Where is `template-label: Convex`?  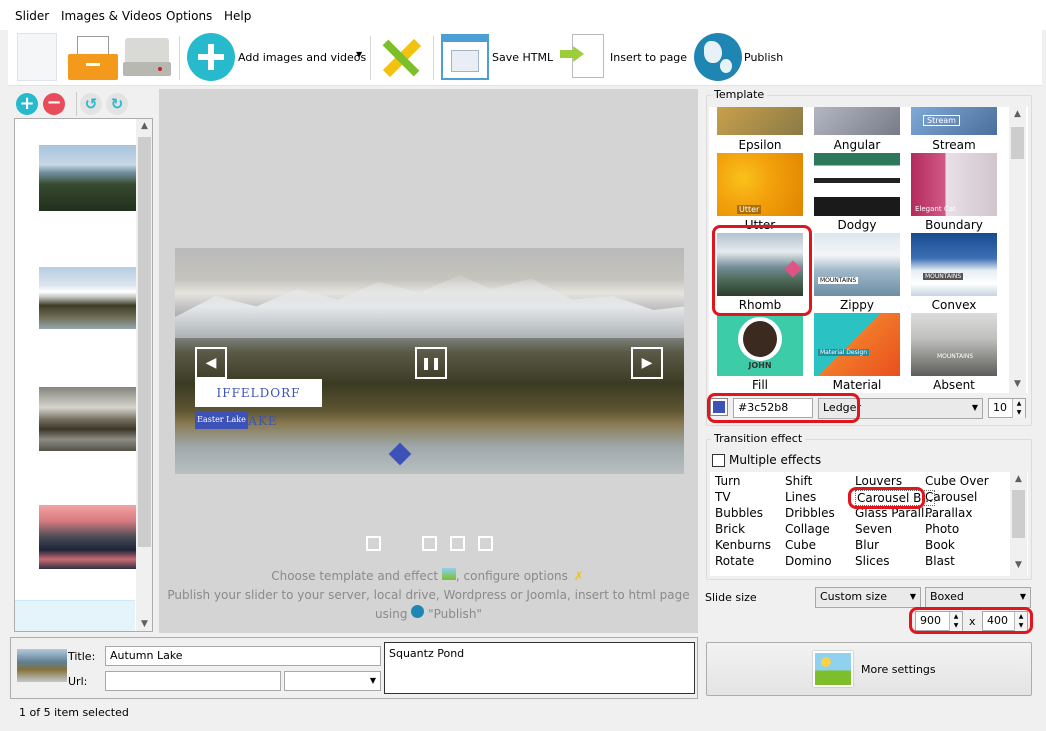
template-label: Convex is located at coordinates (954, 305).